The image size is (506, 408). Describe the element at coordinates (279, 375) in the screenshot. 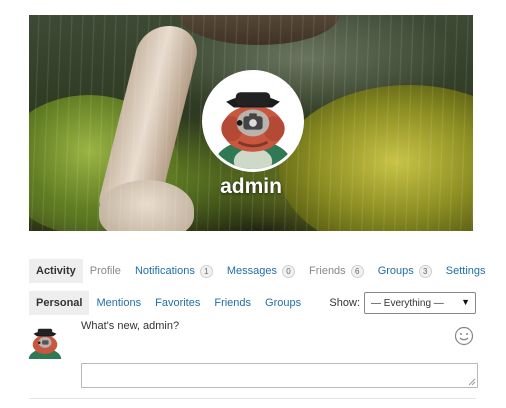

I see `post-form-textarea` at that location.